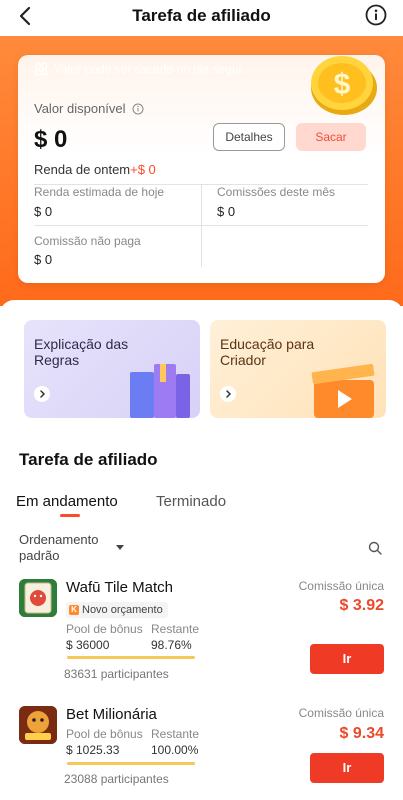 Image resolution: width=403 pixels, height=800 pixels. Describe the element at coordinates (88, 645) in the screenshot. I see `pool-value: $ 36000` at that location.